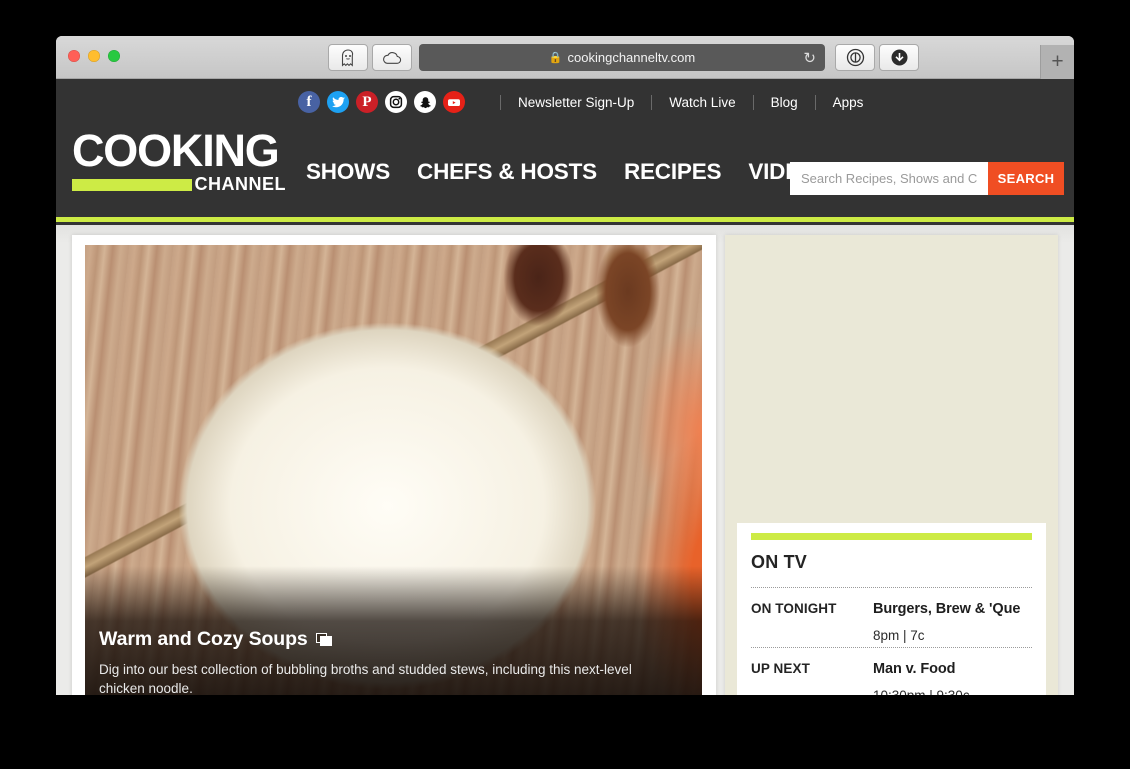 The image size is (1130, 769). What do you see at coordinates (392, 57) in the screenshot?
I see `cloud-icon` at bounding box center [392, 57].